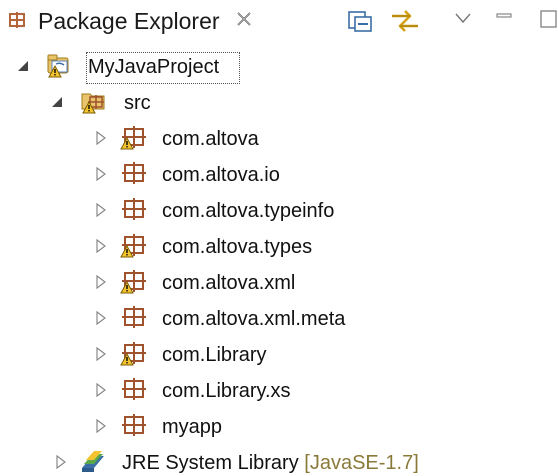  What do you see at coordinates (154, 67) in the screenshot?
I see `tree-item-label: MyJavaProject` at bounding box center [154, 67].